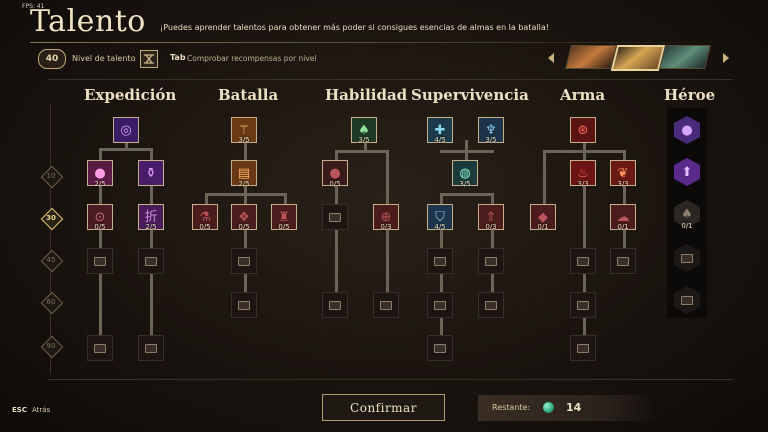  Describe the element at coordinates (726, 58) in the screenshot. I see `next-hero-arrow` at that location.